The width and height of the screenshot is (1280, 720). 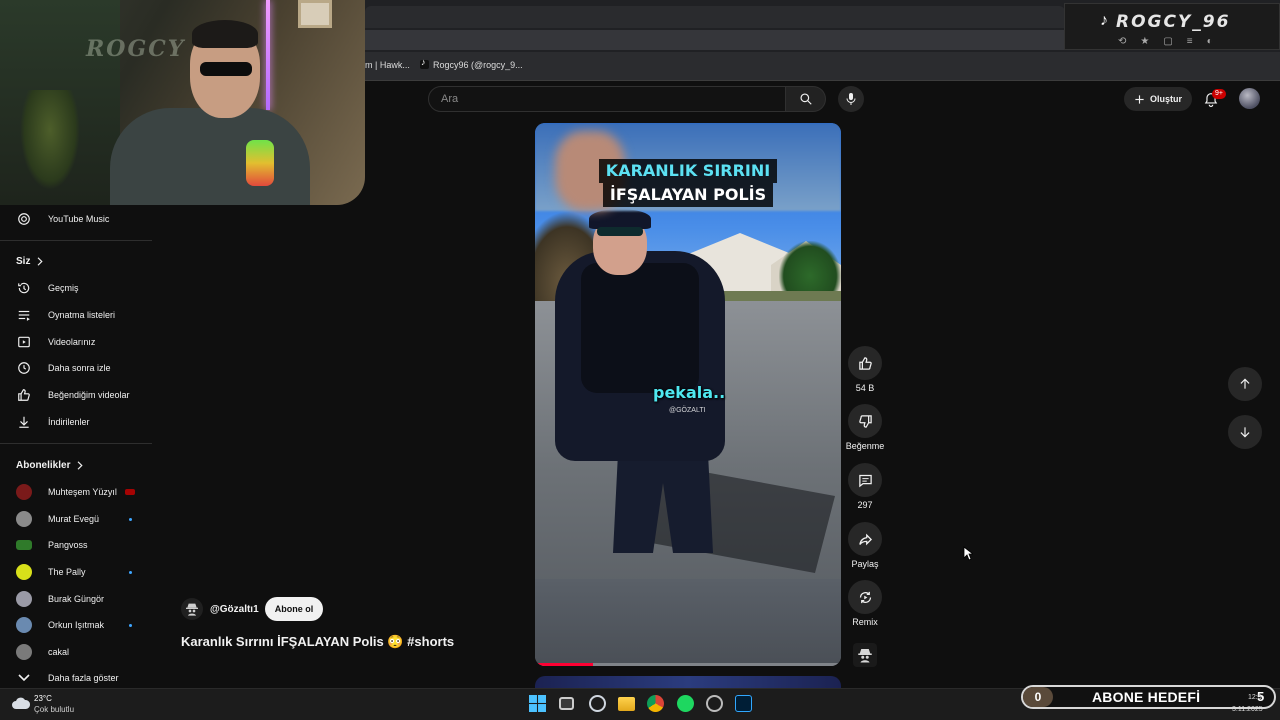 I want to click on microphone-icon, so click(x=851, y=99).